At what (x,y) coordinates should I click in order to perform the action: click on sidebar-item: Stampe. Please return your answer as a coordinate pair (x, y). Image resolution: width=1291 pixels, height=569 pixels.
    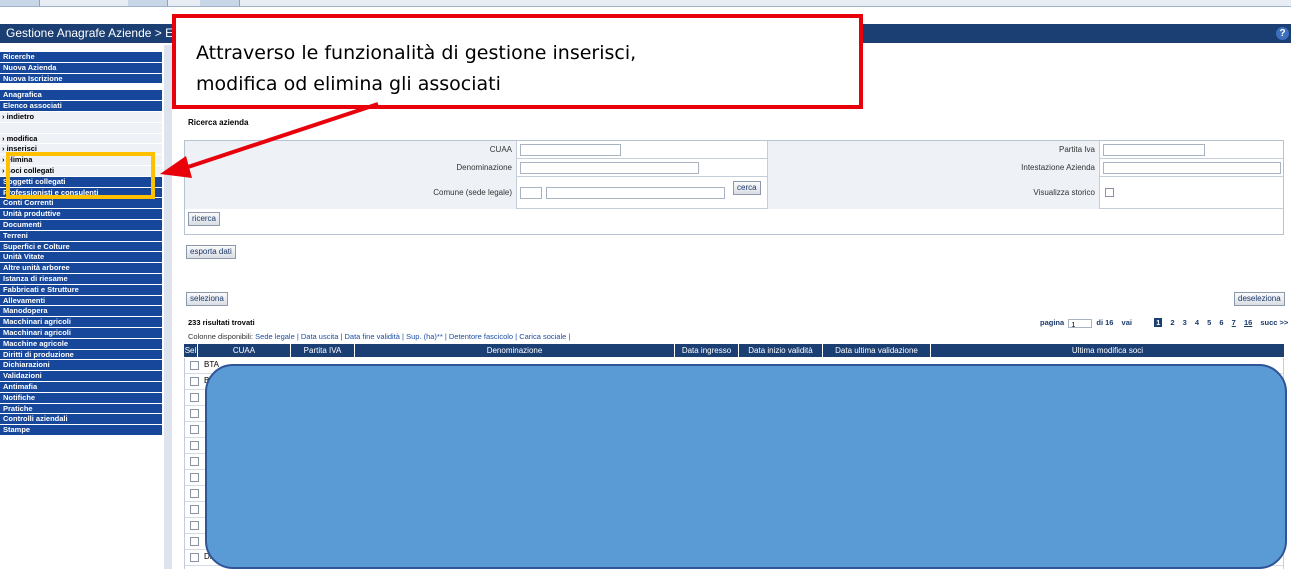
    Looking at the image, I should click on (81, 430).